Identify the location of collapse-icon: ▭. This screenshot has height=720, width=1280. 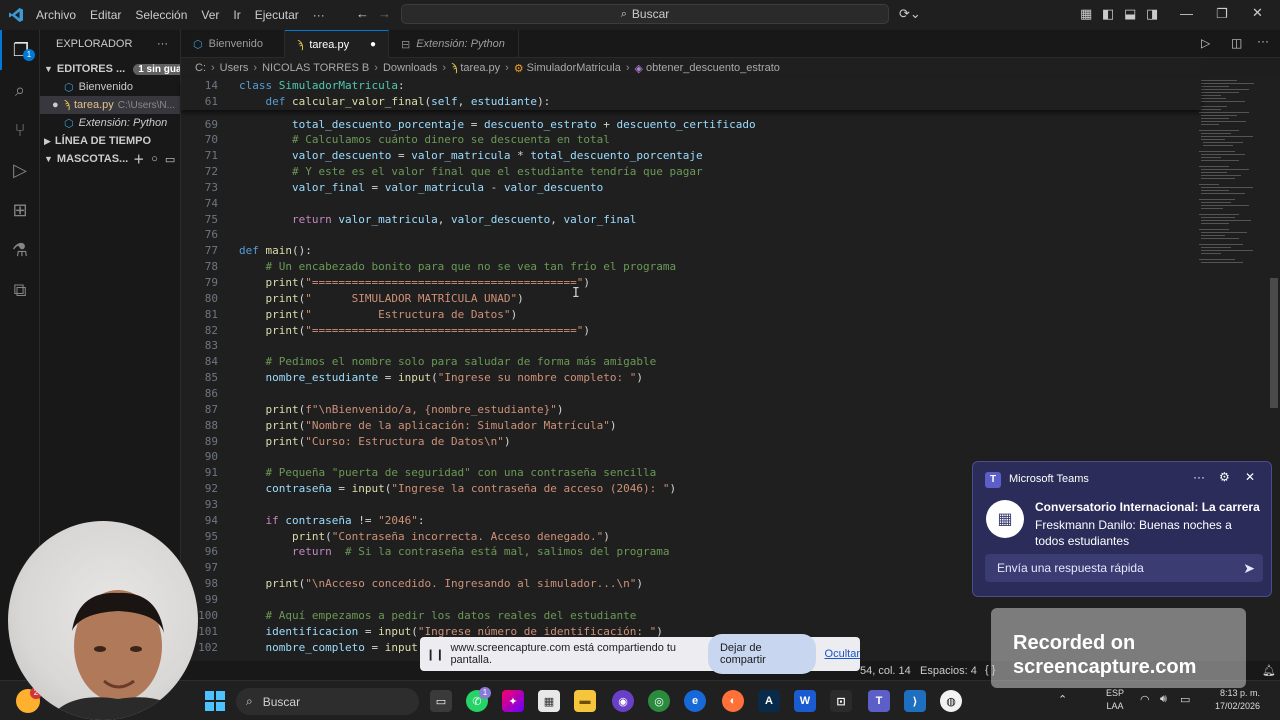
(170, 159).